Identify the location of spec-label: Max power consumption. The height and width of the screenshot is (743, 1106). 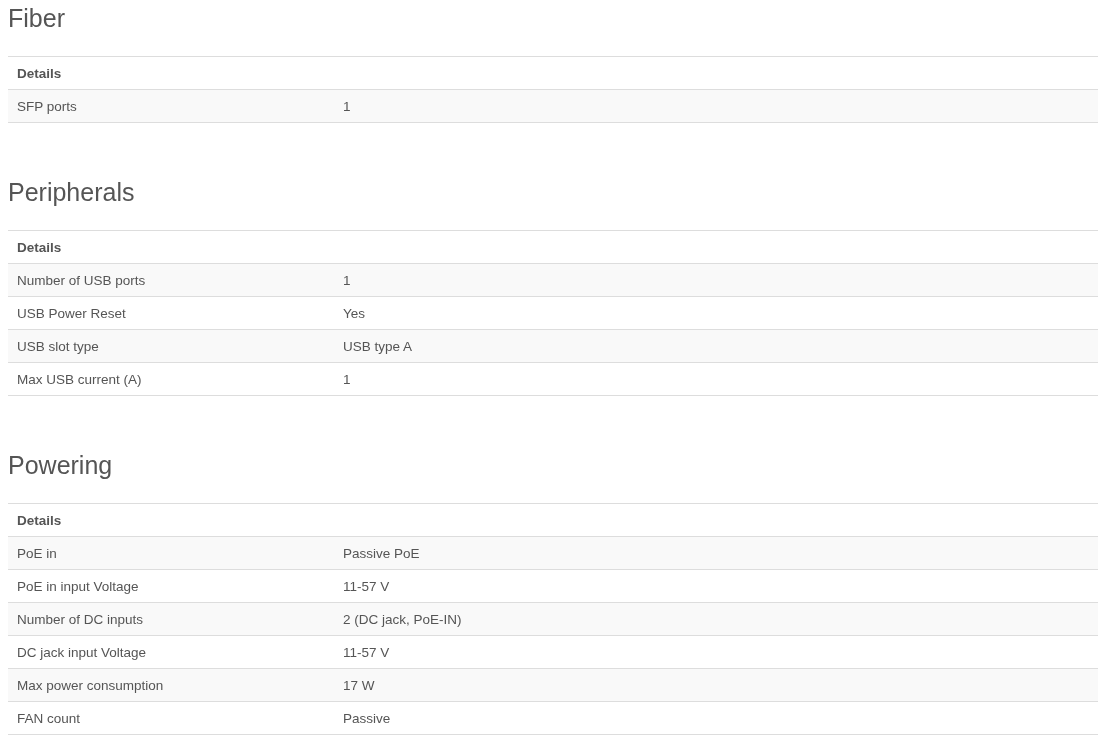
(171, 685).